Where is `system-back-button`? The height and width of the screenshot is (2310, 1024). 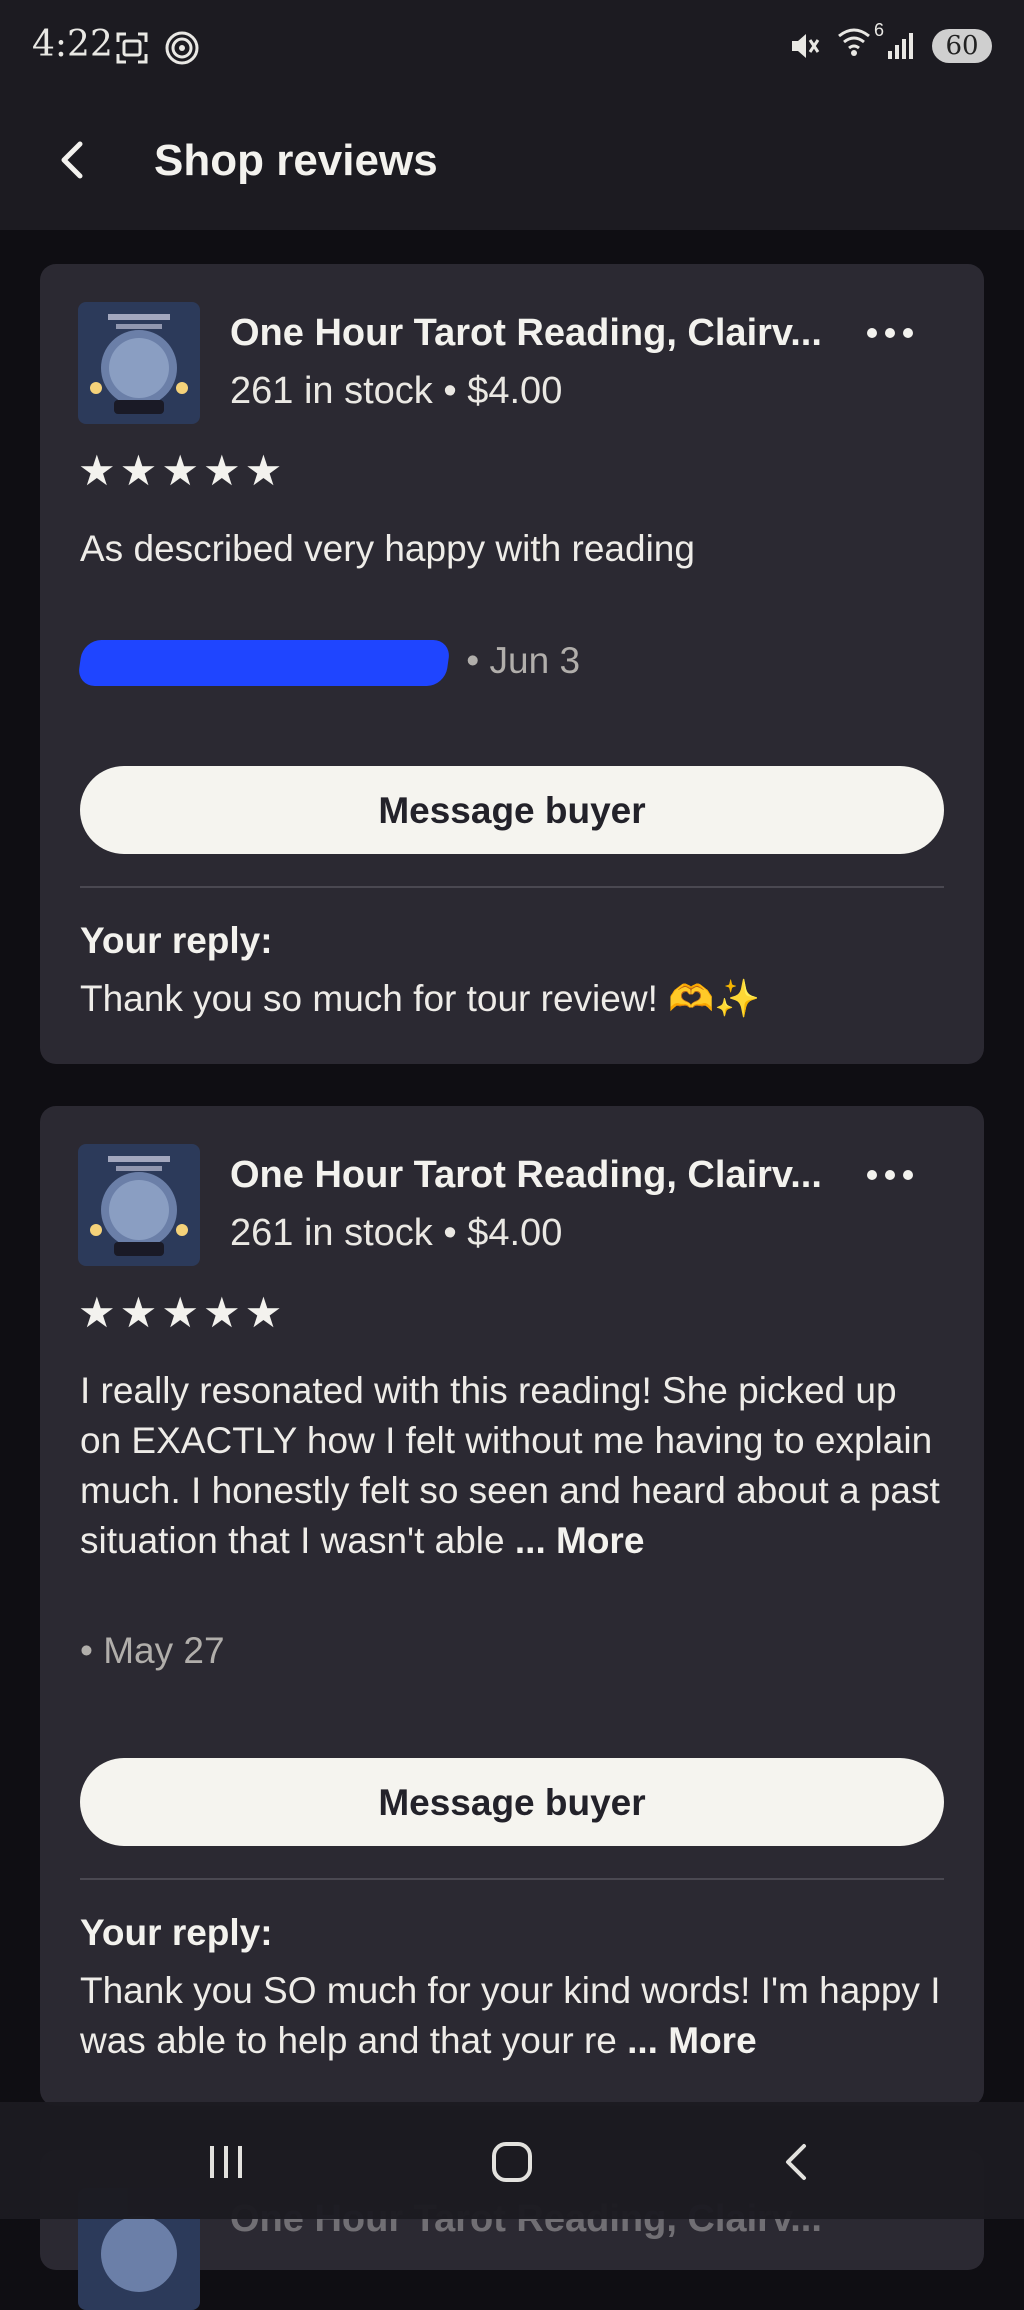
system-back-button is located at coordinates (798, 2162).